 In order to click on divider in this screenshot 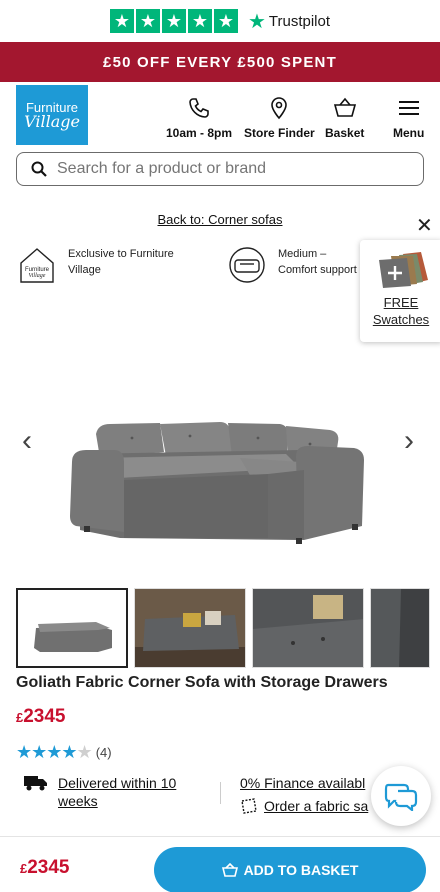, I will do `click(220, 793)`.